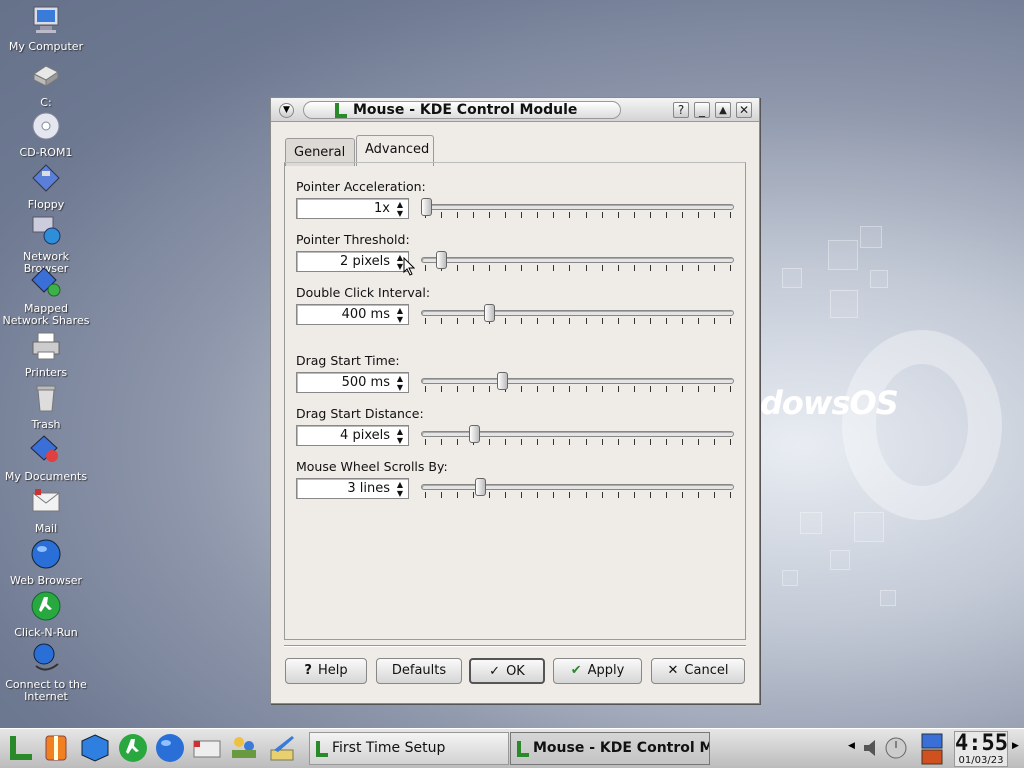 This screenshot has height=768, width=1024. Describe the element at coordinates (133, 748) in the screenshot. I see `click-n-run-taskbar-icon` at that location.